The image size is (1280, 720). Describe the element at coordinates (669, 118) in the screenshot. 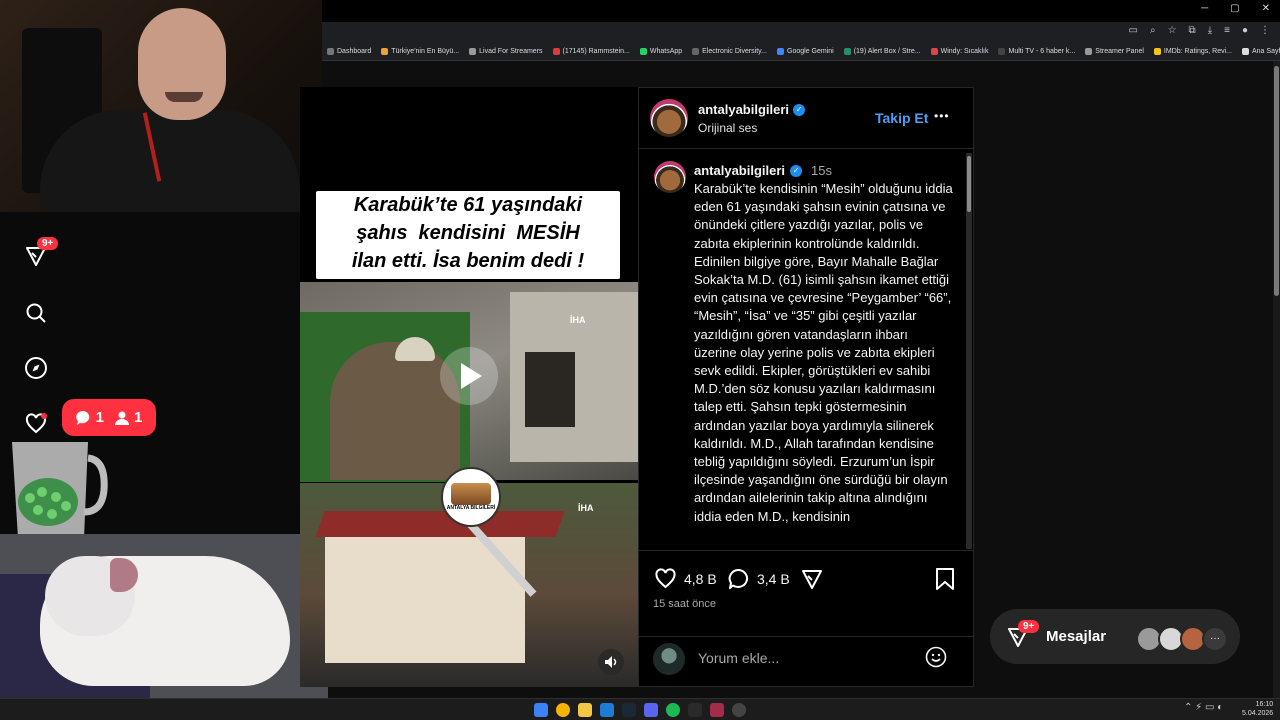

I see `author-avatar` at that location.